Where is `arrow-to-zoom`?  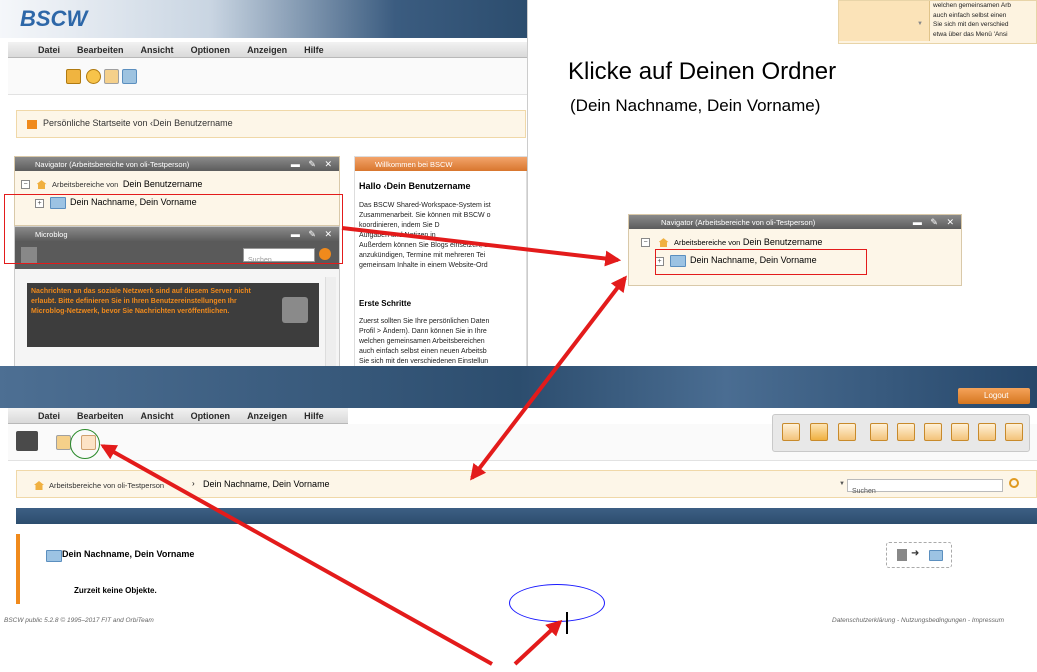
arrow-to-zoom is located at coordinates (481, 246).